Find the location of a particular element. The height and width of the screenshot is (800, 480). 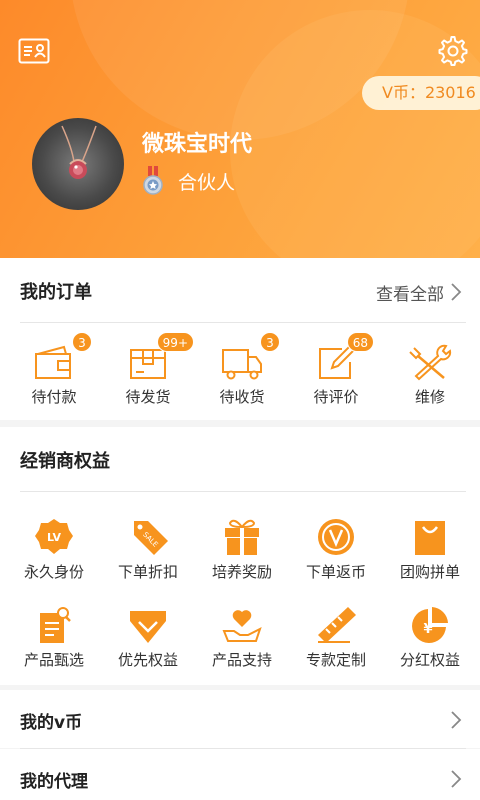

right-product-selection: 产品甄选 is located at coordinates (54, 637).